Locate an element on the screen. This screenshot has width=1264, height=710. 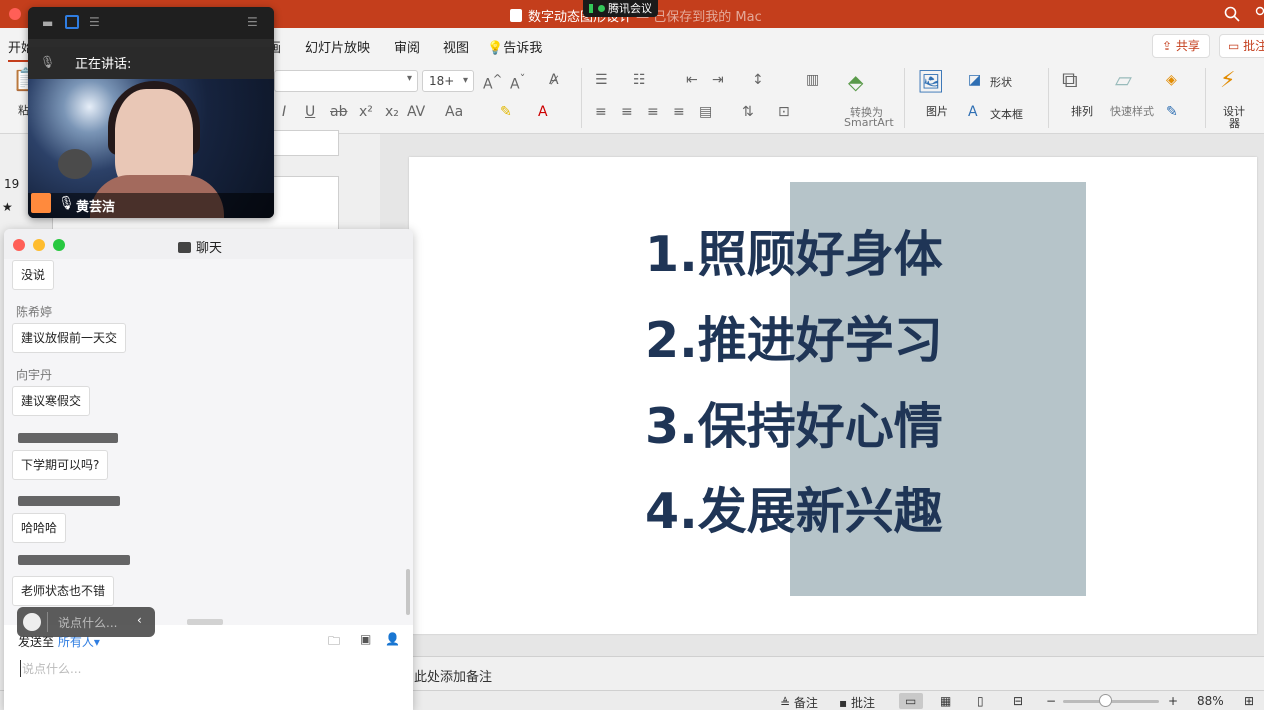
slide-point-1: 1.照顾好身体 is located at coordinates (794, 255).